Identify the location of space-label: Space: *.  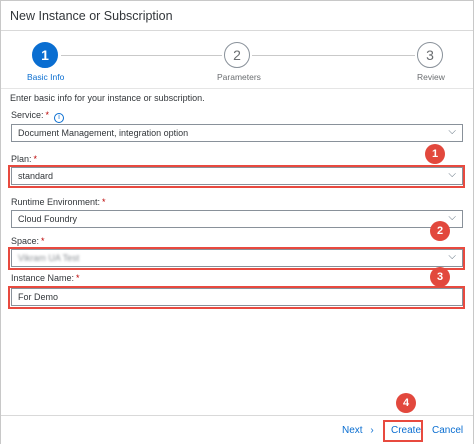
(28, 241).